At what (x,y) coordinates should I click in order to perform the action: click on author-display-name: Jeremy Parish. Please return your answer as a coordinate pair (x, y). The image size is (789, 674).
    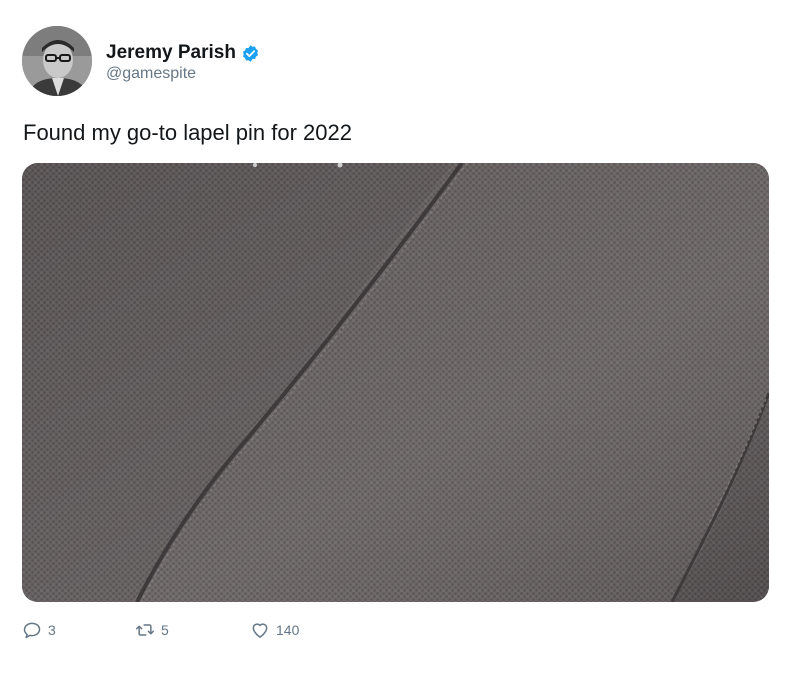
    Looking at the image, I should click on (171, 53).